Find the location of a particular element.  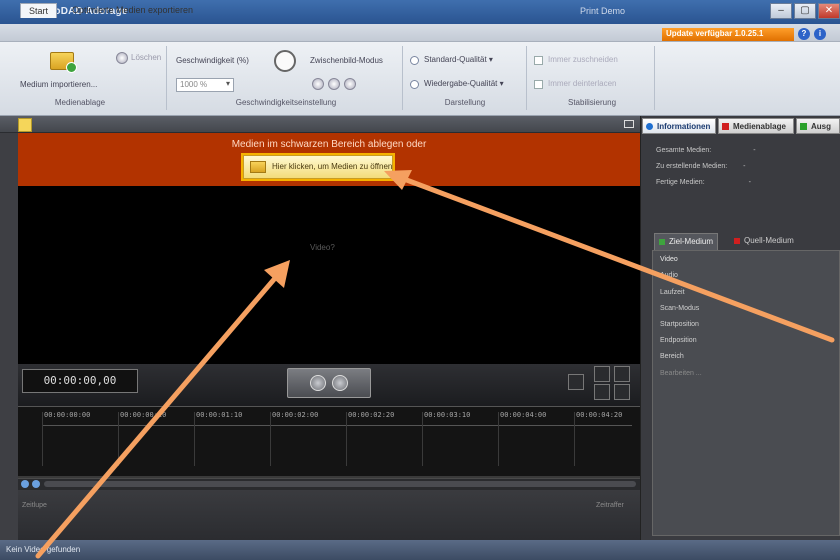

tab-information-label: Informationen is located at coordinates (684, 126).